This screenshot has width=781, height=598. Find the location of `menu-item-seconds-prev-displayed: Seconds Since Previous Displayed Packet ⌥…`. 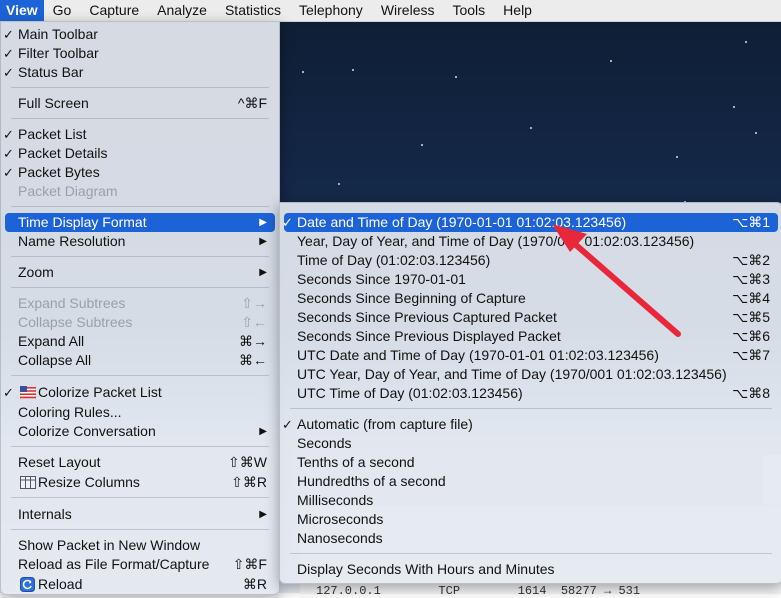

menu-item-seconds-prev-displayed: Seconds Since Previous Displayed Packet ⌥… is located at coordinates (531, 336).